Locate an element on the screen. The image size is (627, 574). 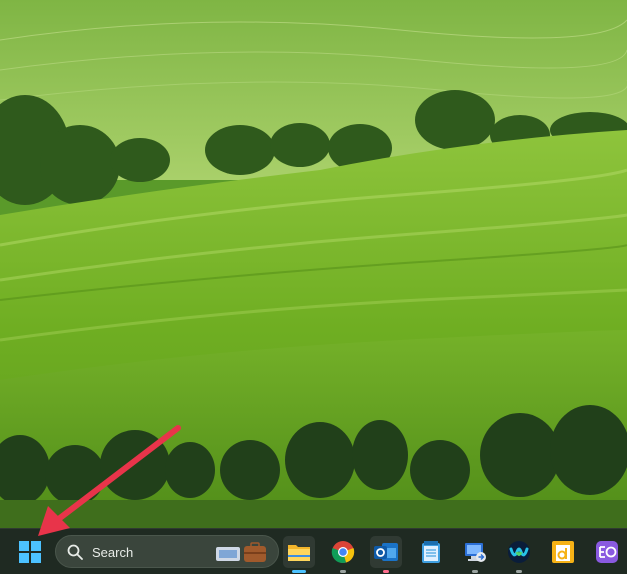
taskbar-eo-app is located at coordinates (607, 552).